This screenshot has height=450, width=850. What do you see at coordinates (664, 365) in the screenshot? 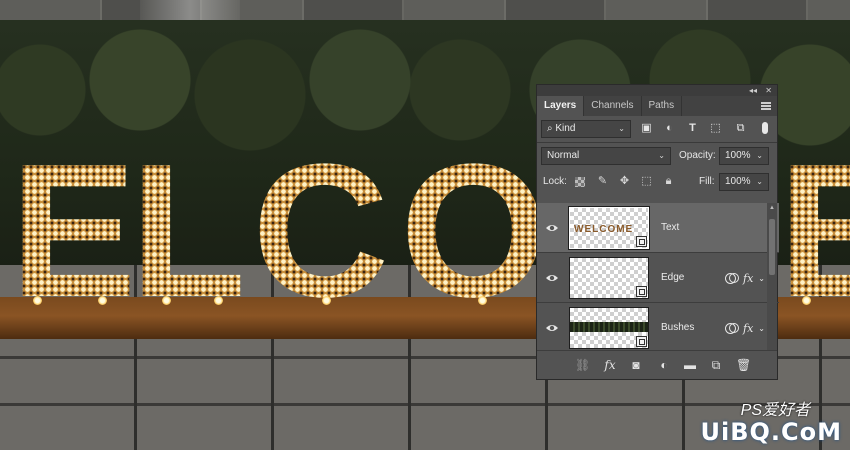
I see `new-adjustment-icon: ◐` at bounding box center [664, 365].